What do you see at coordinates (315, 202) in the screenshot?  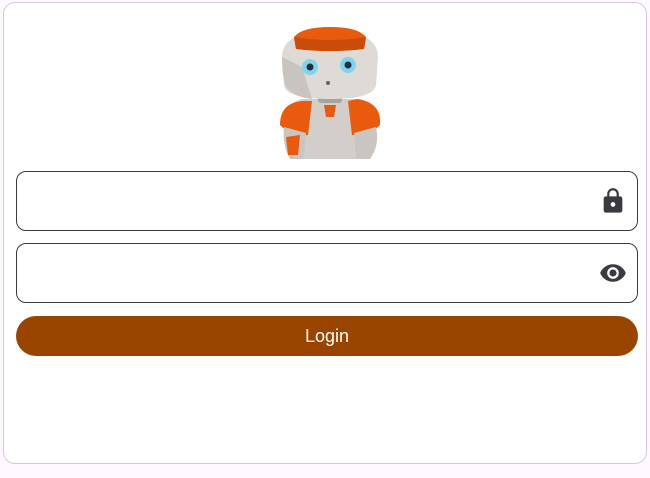 I see `username-input` at bounding box center [315, 202].